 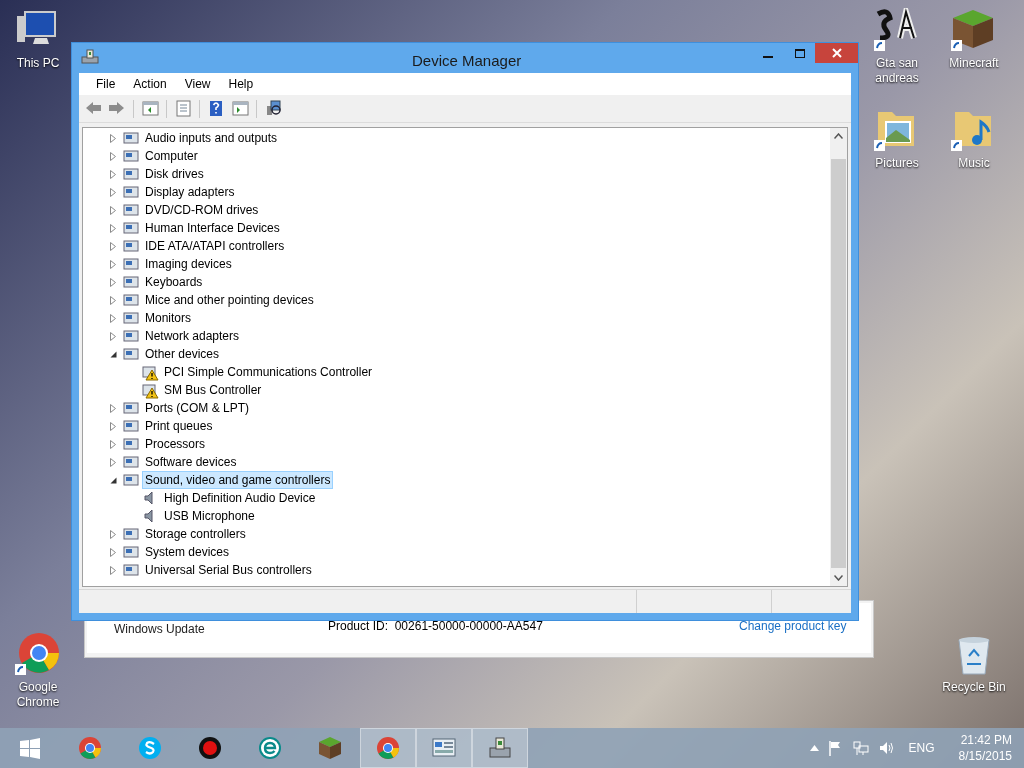 What do you see at coordinates (191, 462) in the screenshot?
I see `tree-item: Software devices` at bounding box center [191, 462].